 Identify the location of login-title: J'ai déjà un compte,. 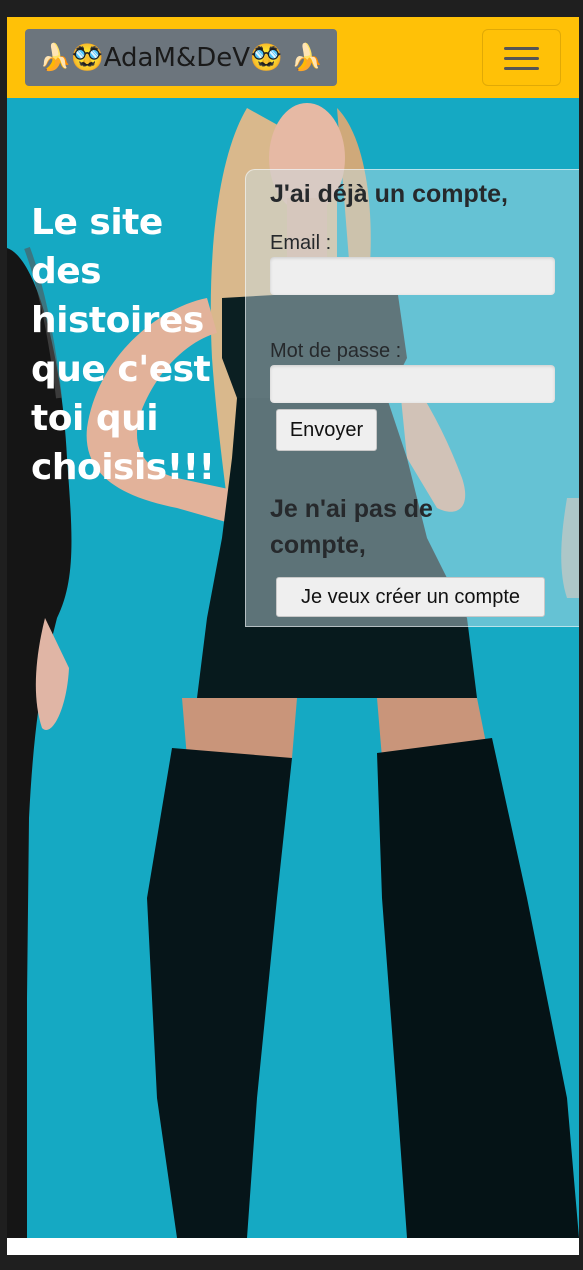
(389, 194).